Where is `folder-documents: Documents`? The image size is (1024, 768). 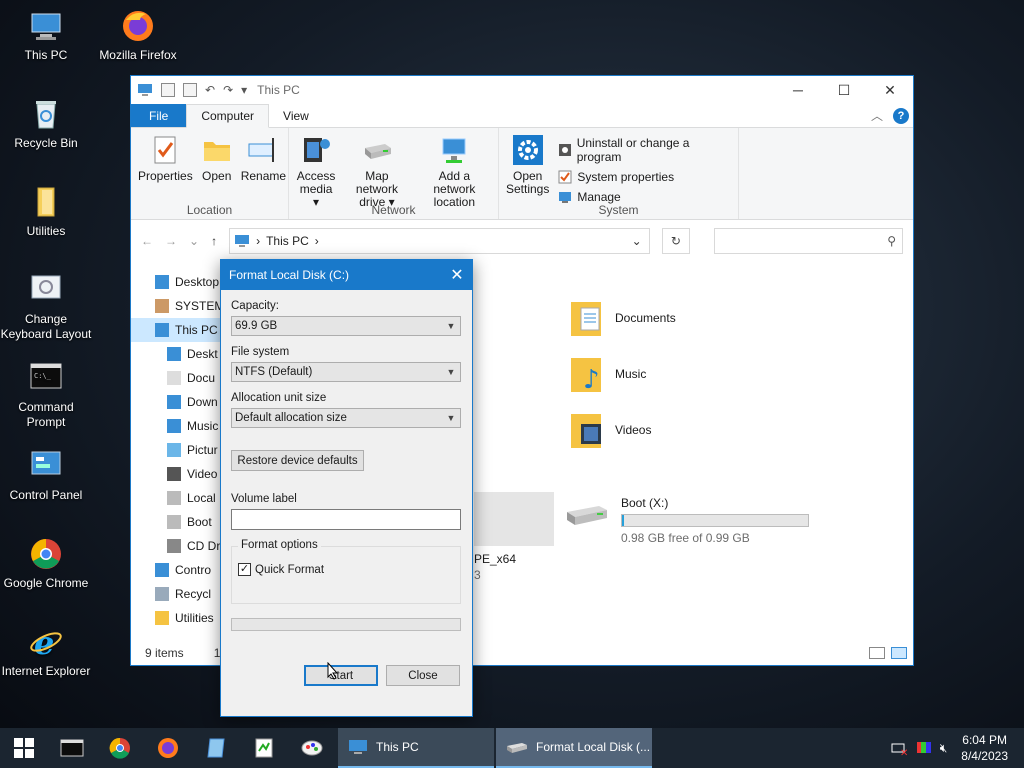 folder-documents: Documents is located at coordinates (622, 318).